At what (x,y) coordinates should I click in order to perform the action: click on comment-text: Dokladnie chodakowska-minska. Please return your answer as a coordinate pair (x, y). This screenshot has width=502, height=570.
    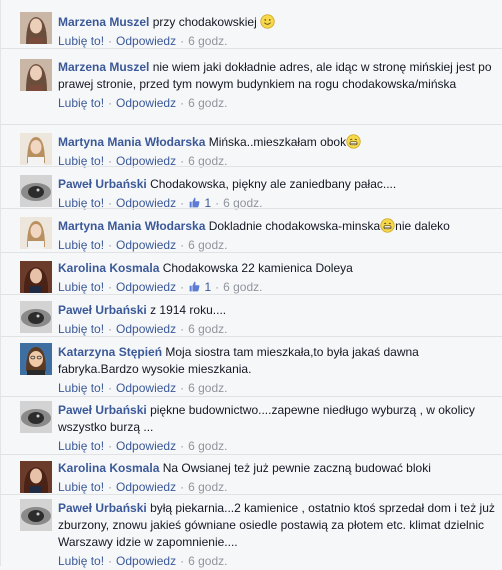
    Looking at the image, I should click on (294, 226).